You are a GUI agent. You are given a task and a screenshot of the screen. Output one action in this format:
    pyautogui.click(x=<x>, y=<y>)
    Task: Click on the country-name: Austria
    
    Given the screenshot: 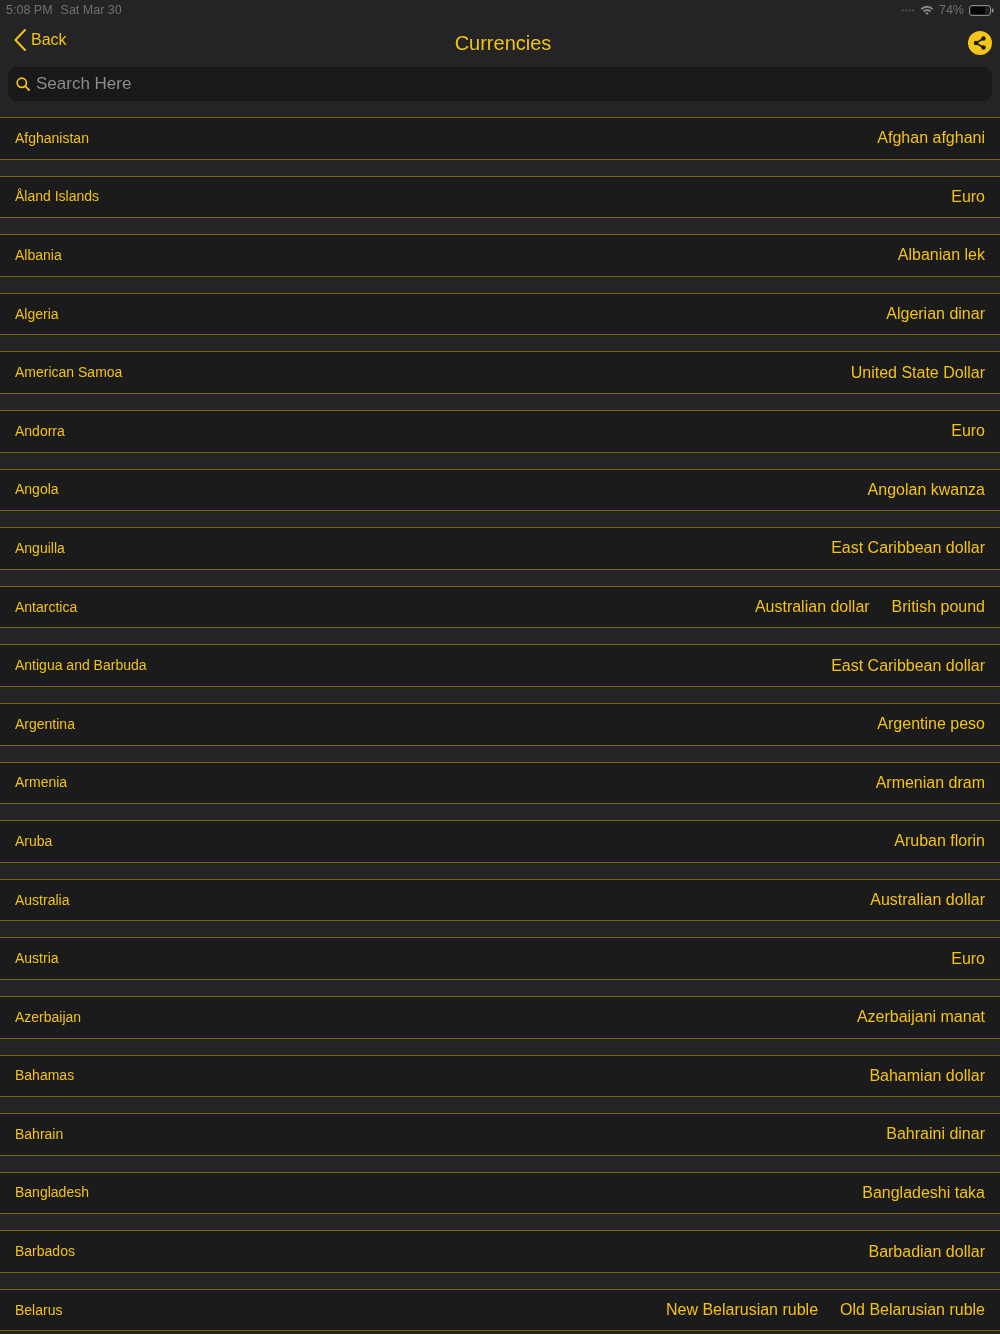 What is the action you would take?
    pyautogui.click(x=37, y=959)
    